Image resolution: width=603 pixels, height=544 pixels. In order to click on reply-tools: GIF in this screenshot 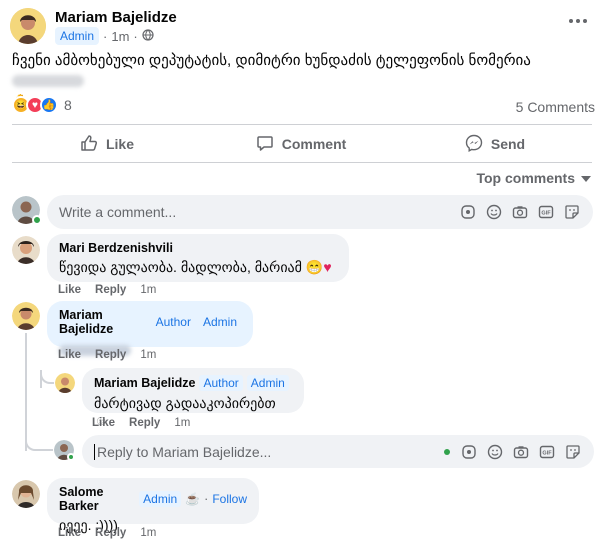, I will do `click(521, 452)`.